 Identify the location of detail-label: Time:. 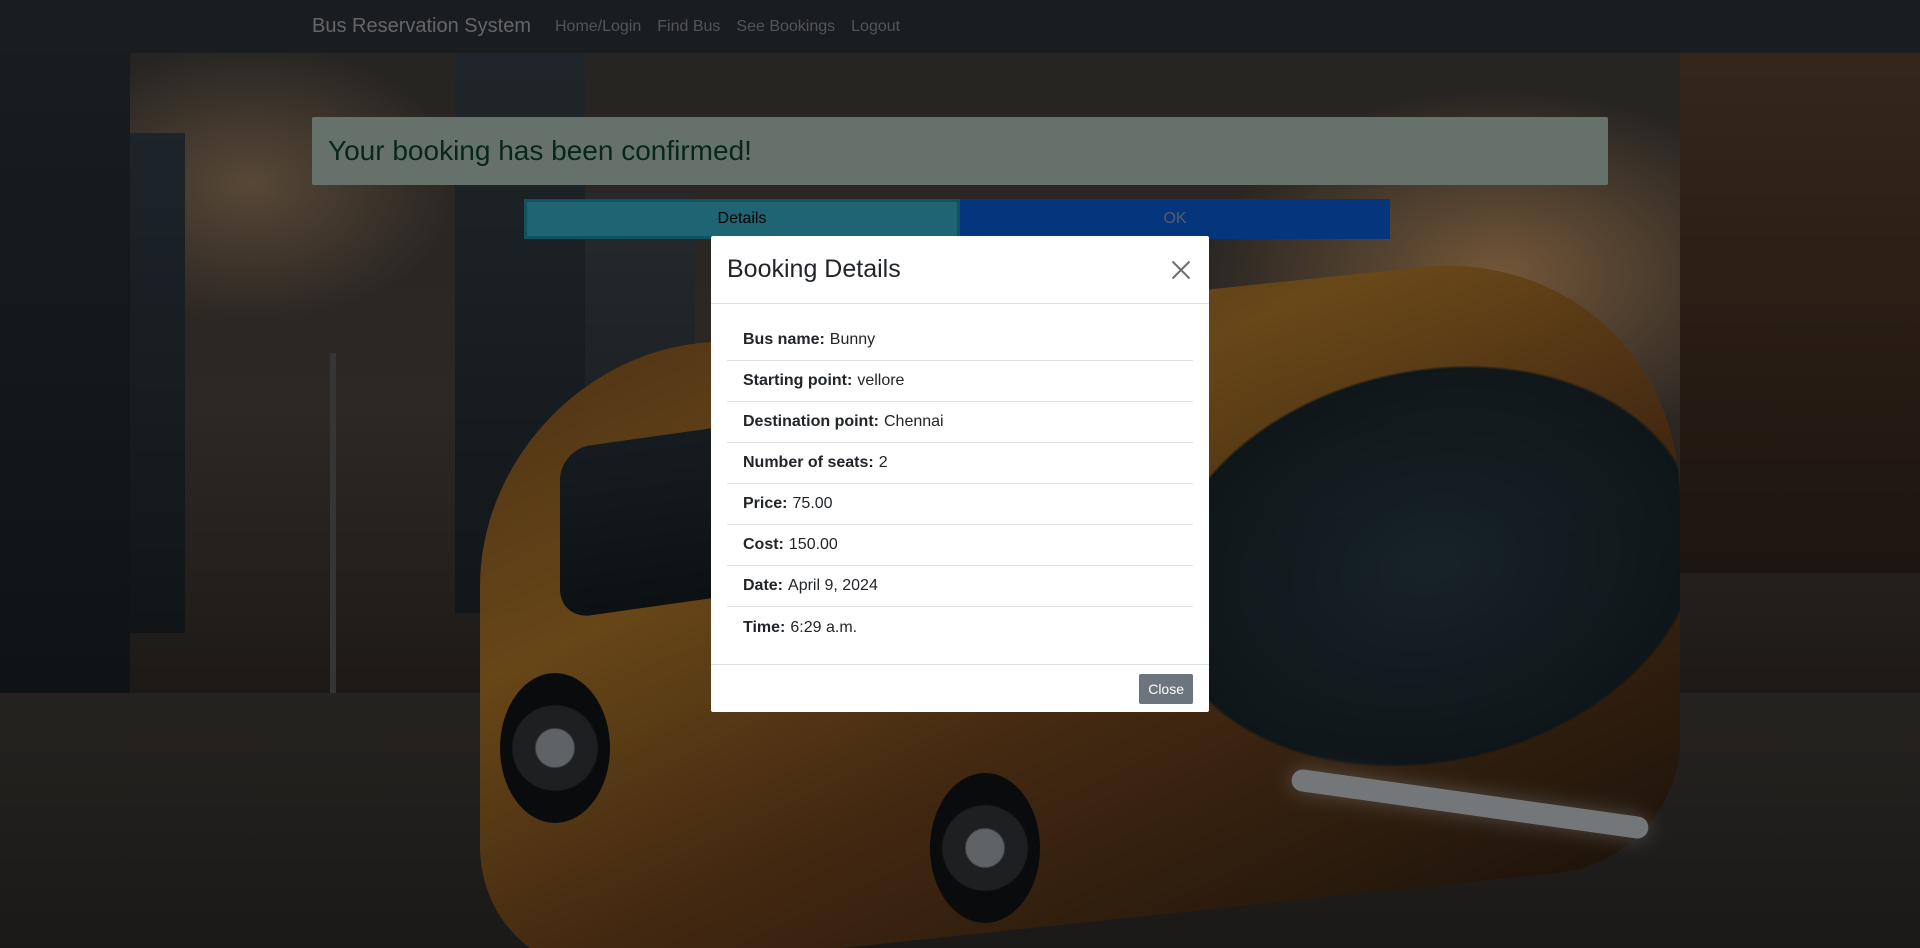
(764, 627).